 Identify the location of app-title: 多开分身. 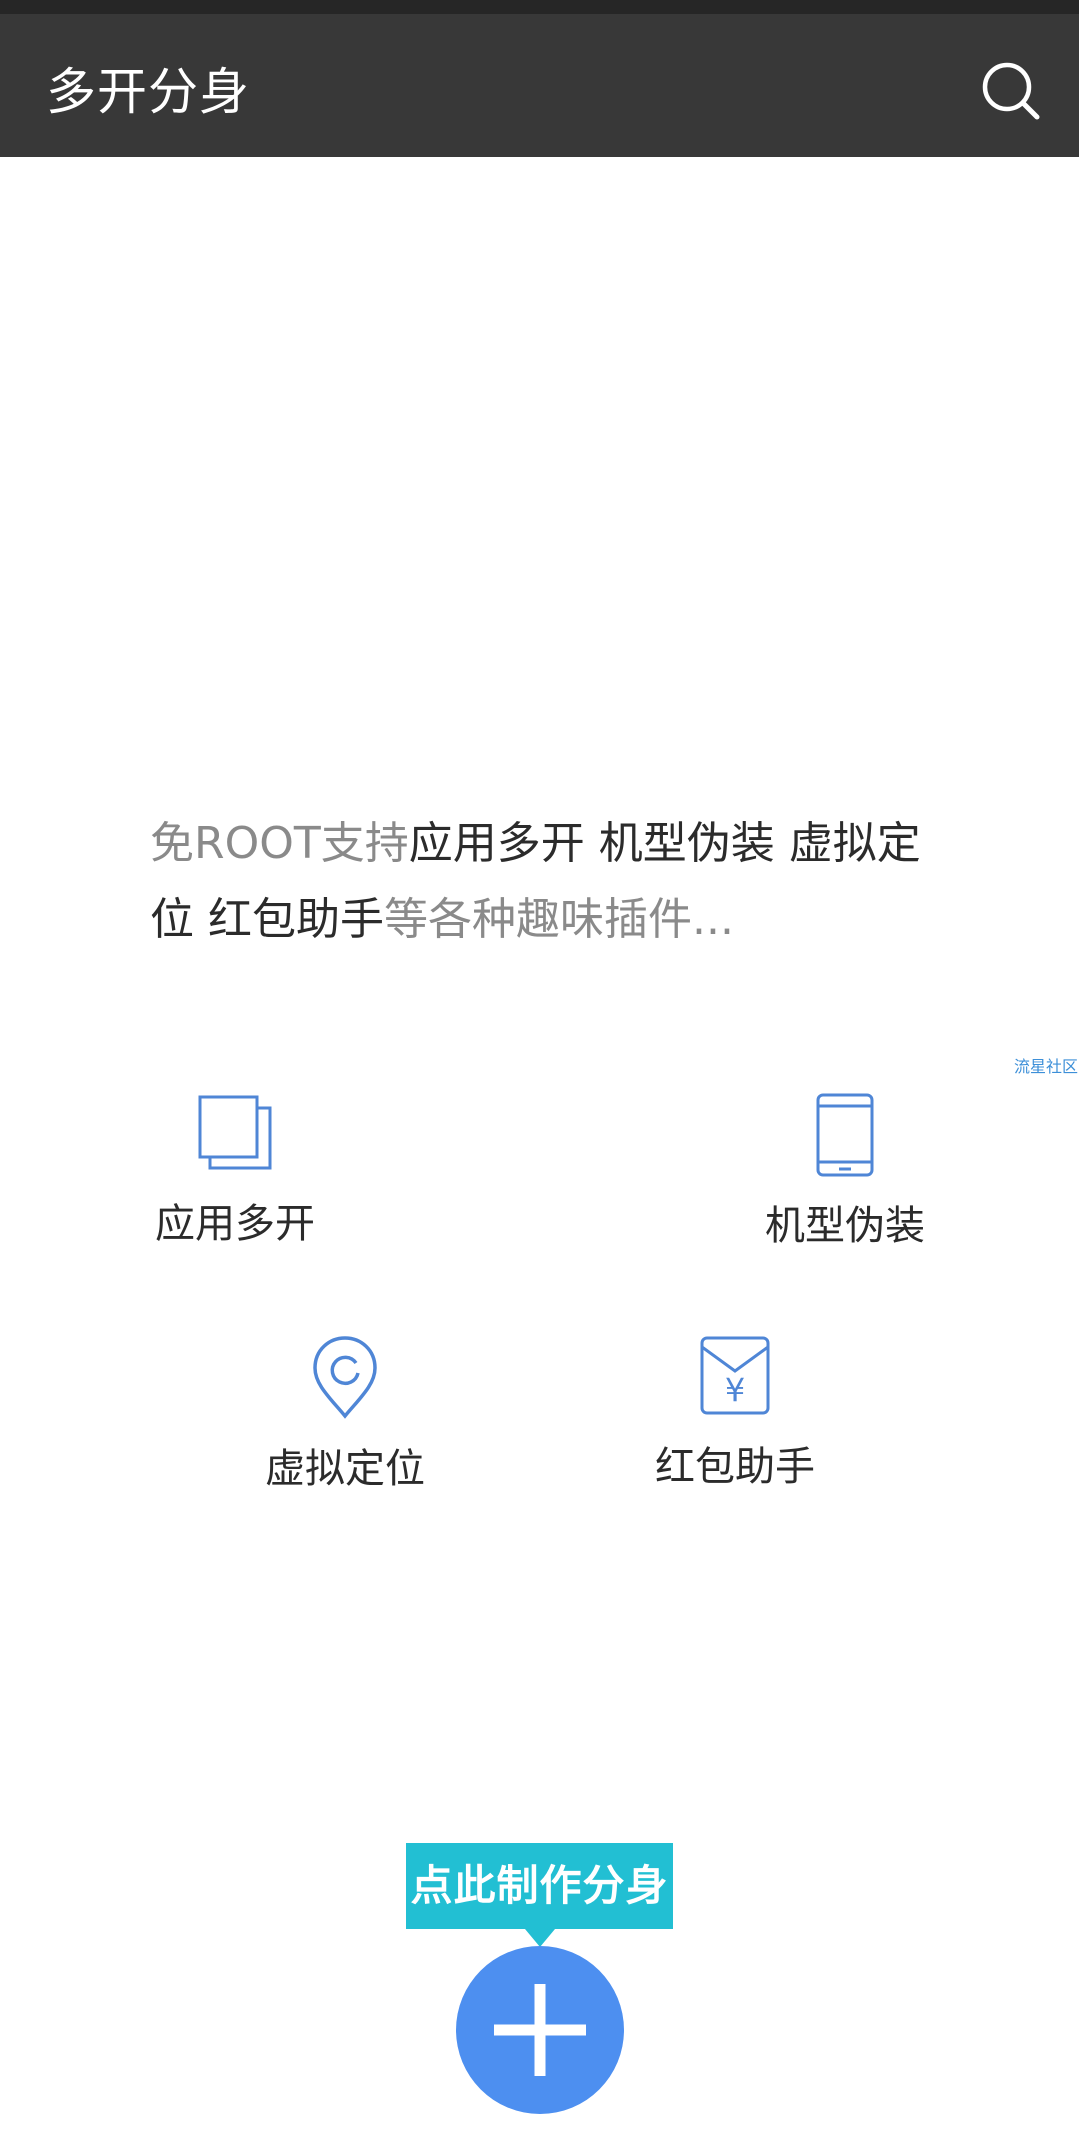
(148, 92).